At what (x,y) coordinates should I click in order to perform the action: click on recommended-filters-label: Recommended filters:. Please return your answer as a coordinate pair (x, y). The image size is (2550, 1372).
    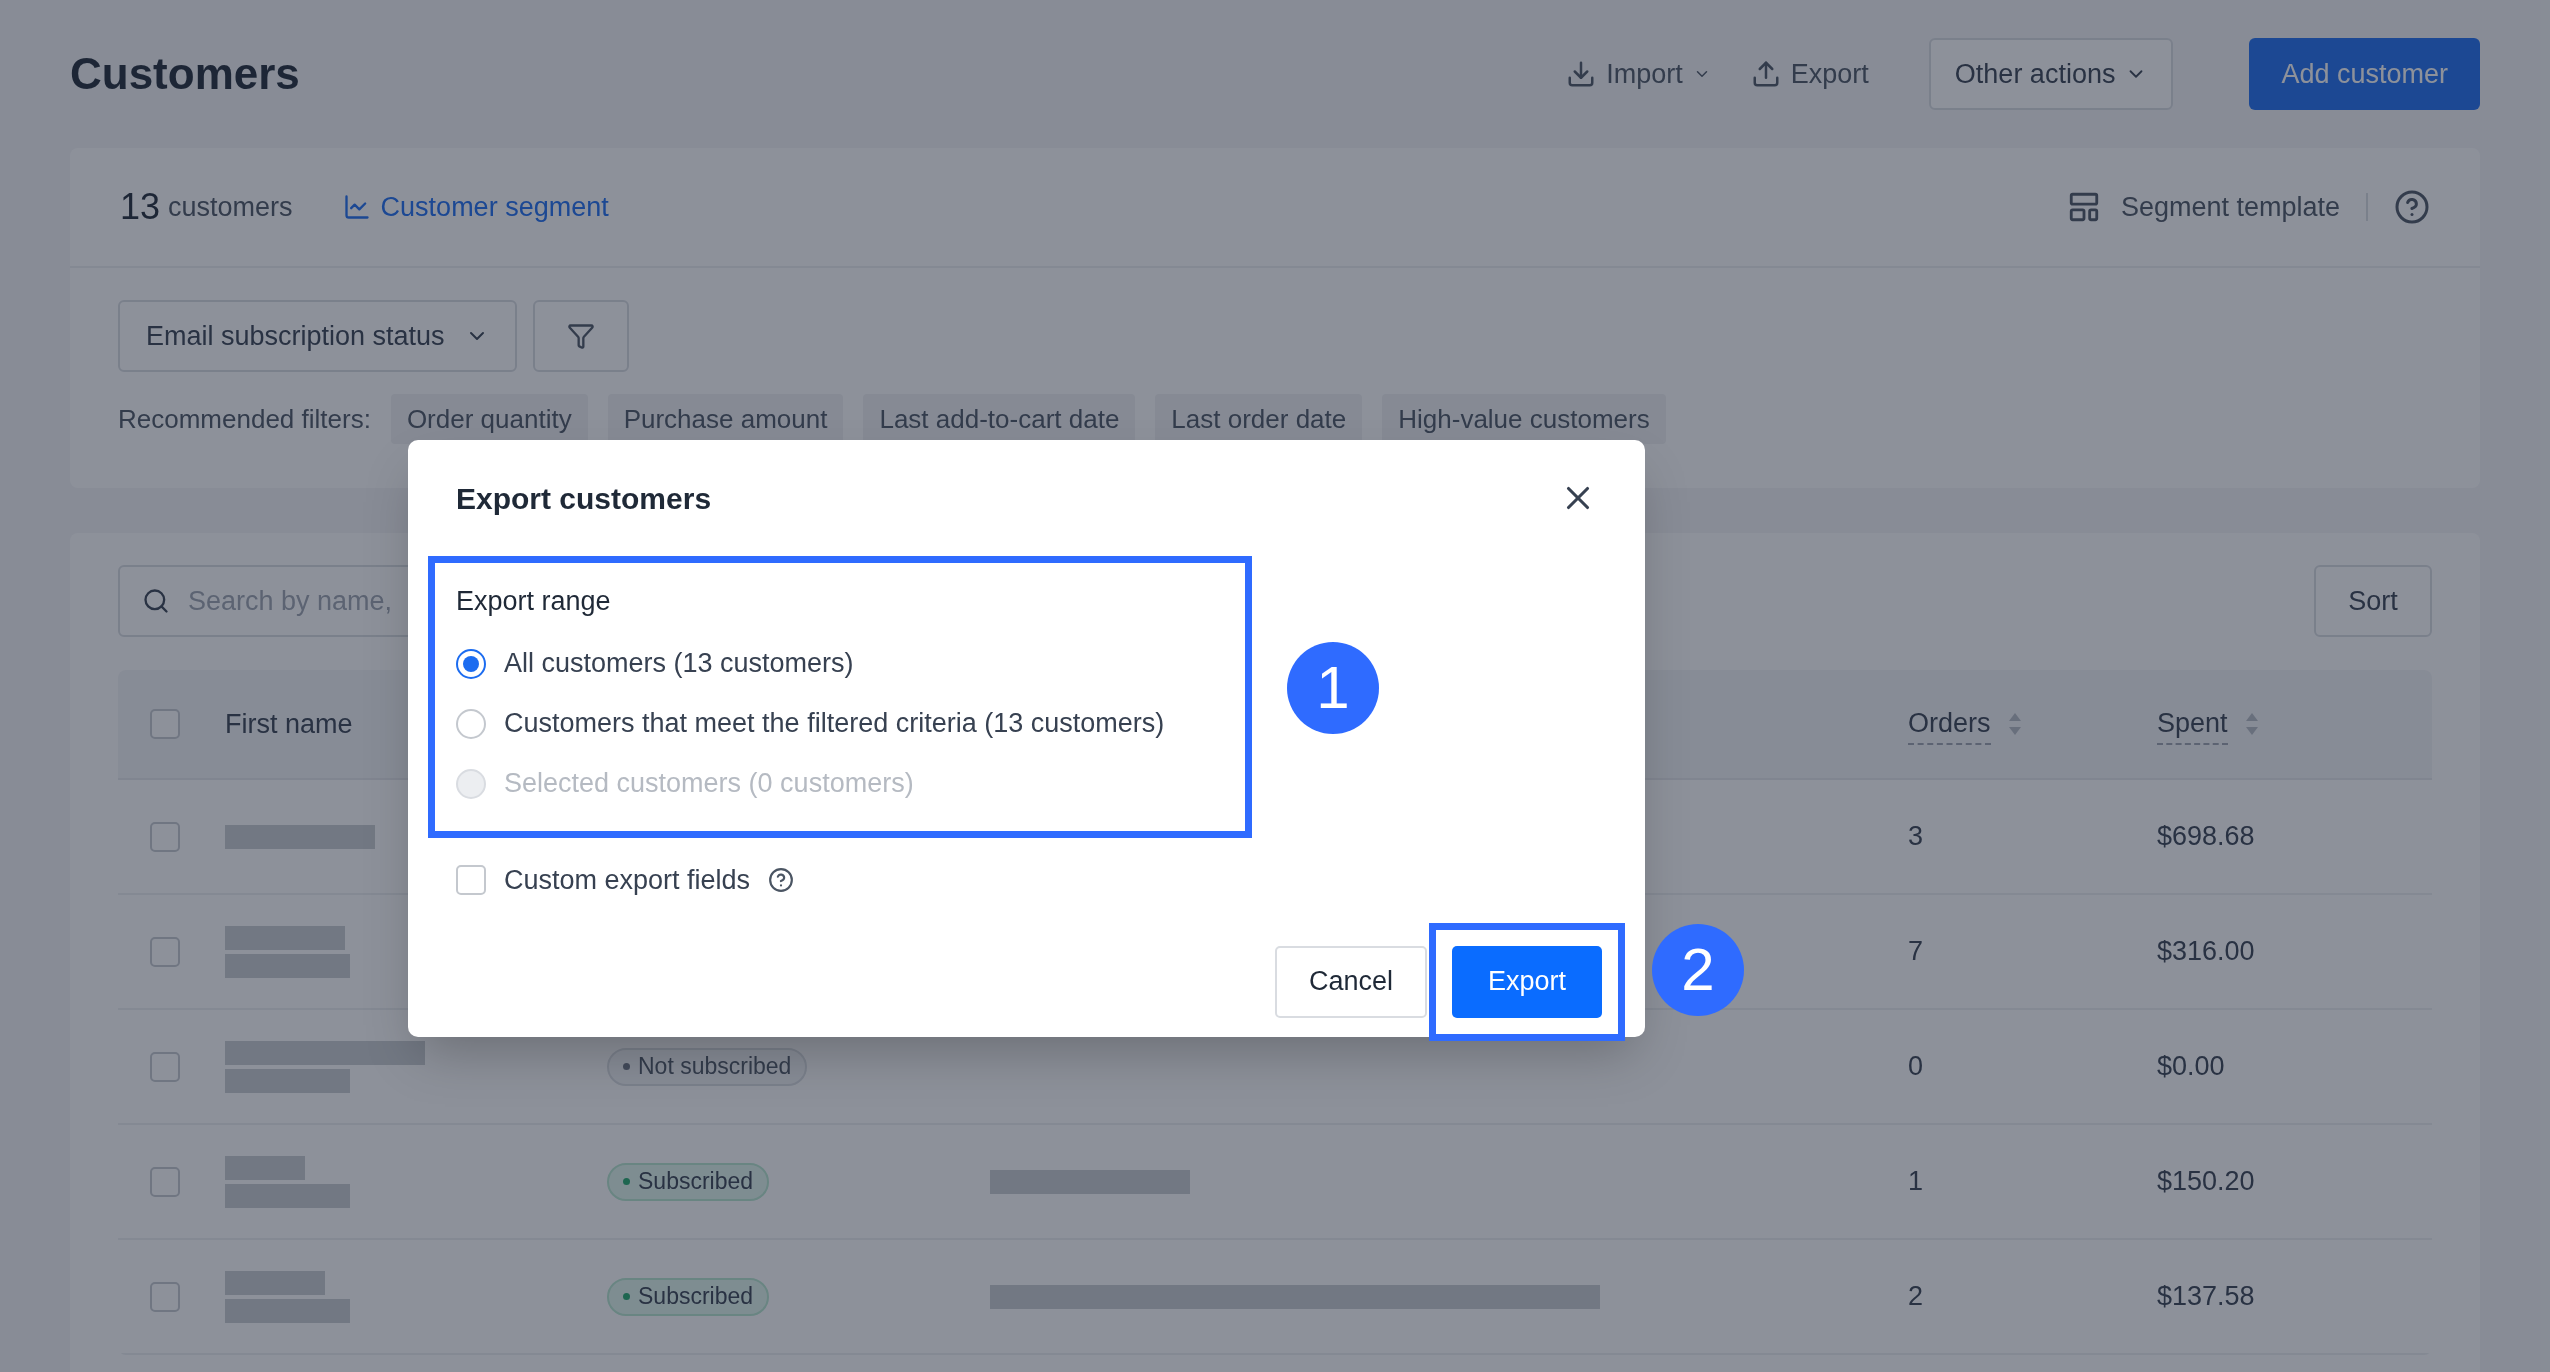
    Looking at the image, I should click on (244, 419).